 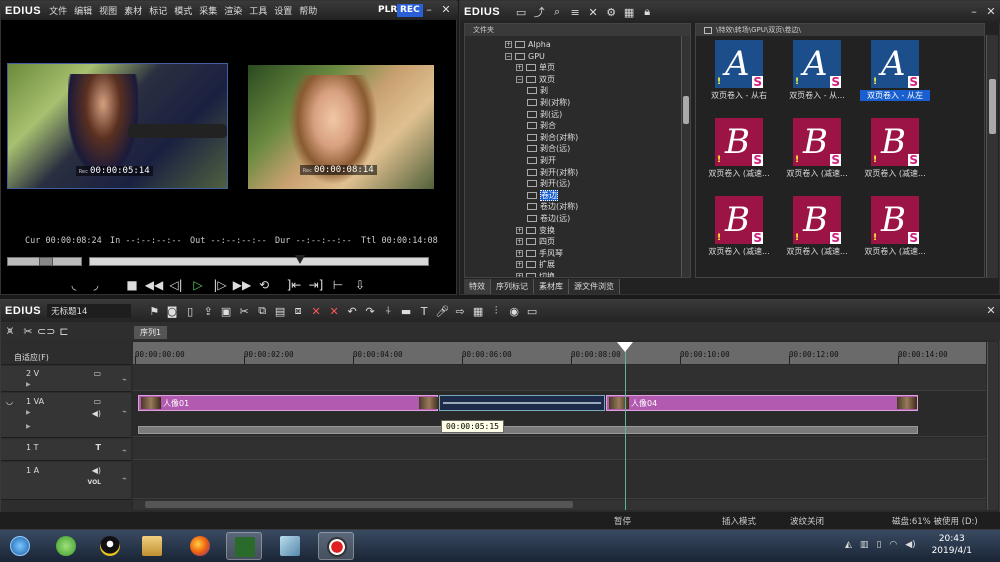 I want to click on track-head-1va: ◡ 1 VA ▶ ▶ ▭ ◀) ⌁, so click(x=66, y=415).